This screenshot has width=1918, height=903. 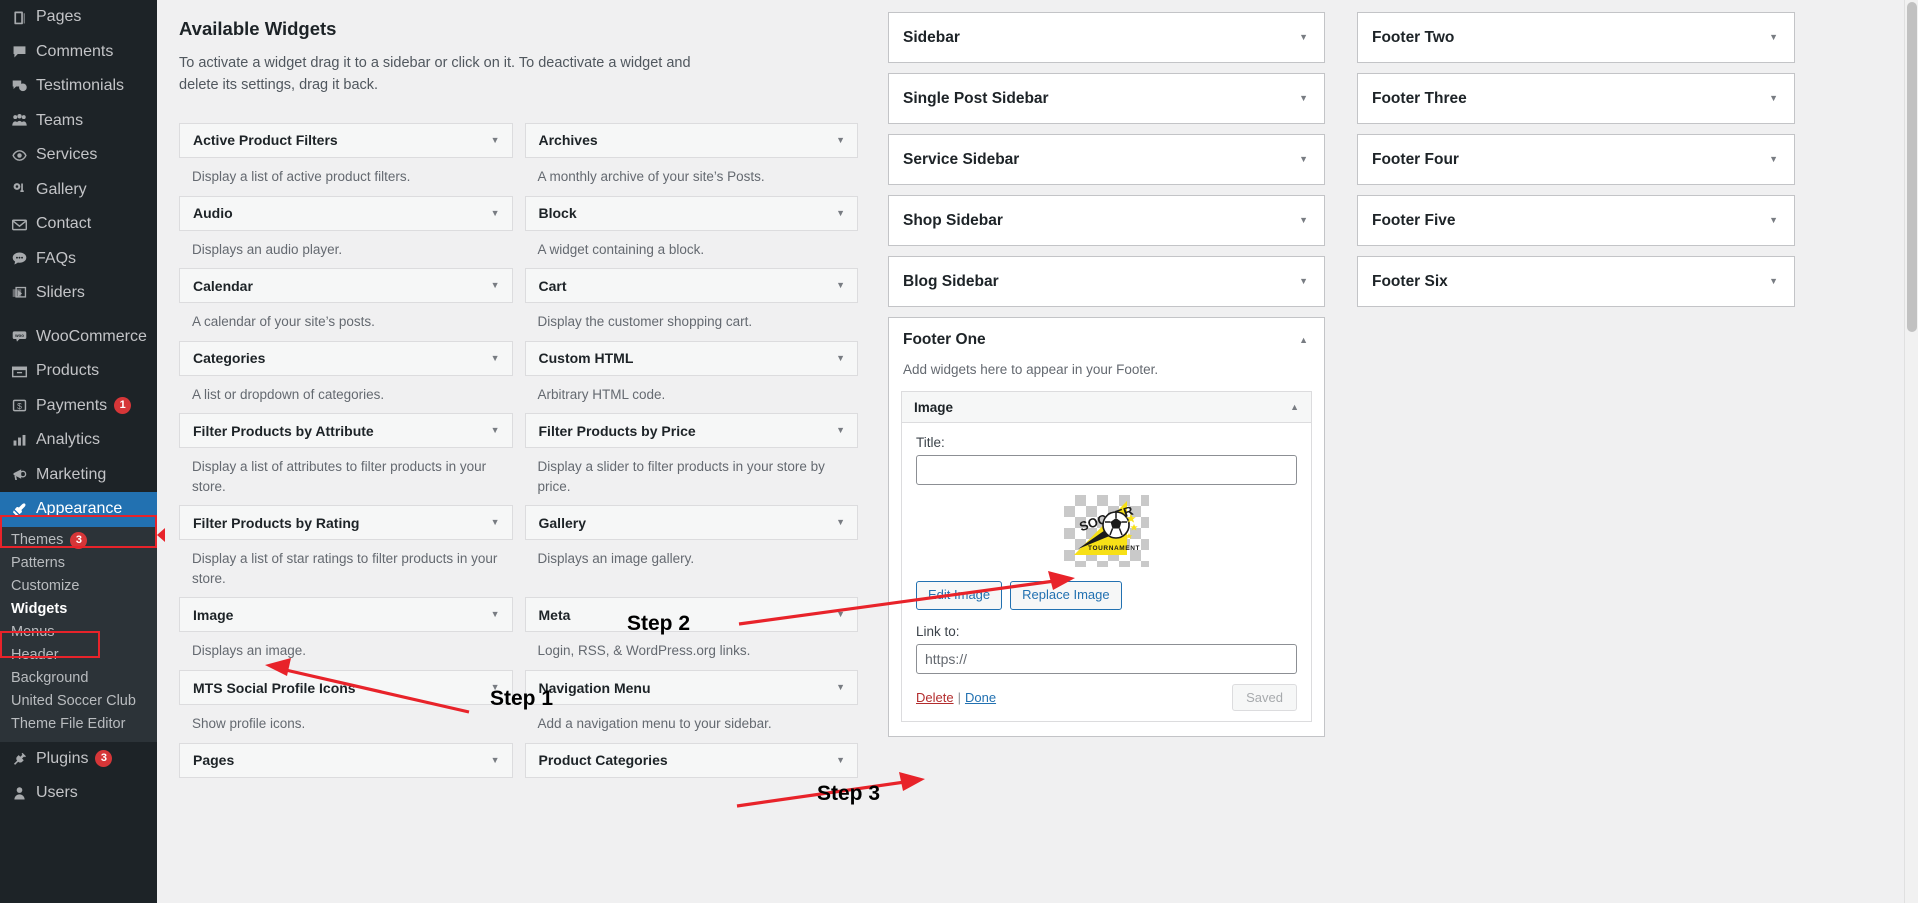 I want to click on submenu-item-header: Header, so click(x=78, y=655).